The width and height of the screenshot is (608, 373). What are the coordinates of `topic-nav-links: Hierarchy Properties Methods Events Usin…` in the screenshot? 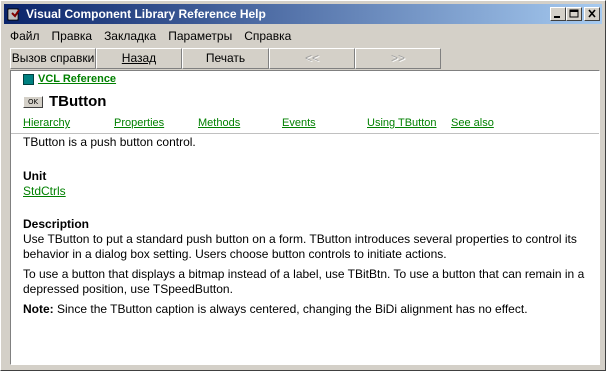 It's located at (311, 124).